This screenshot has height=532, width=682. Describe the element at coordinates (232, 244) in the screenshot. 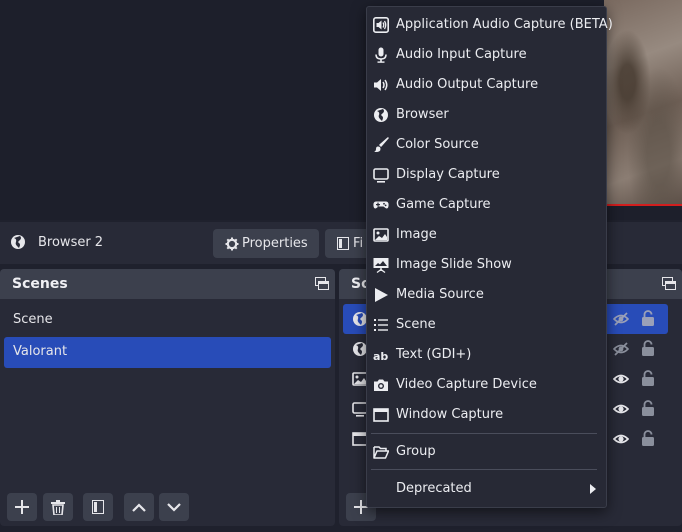

I see `gear-icon` at that location.